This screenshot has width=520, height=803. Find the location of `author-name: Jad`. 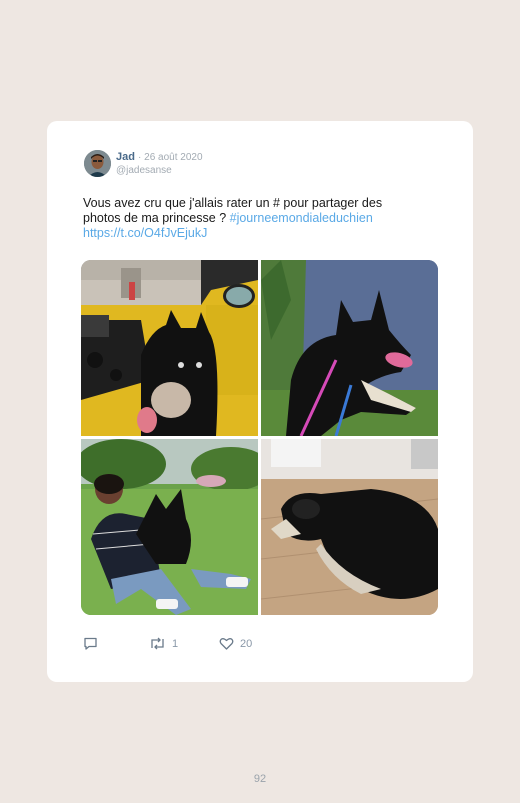

author-name: Jad is located at coordinates (125, 157).